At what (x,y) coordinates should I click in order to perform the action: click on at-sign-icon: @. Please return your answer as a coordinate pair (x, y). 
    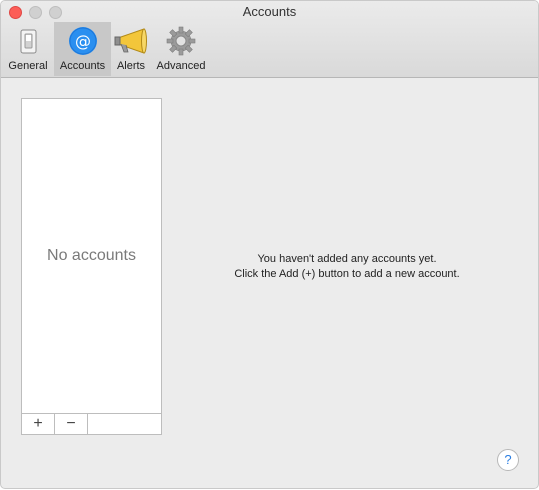
    Looking at the image, I should click on (82, 41).